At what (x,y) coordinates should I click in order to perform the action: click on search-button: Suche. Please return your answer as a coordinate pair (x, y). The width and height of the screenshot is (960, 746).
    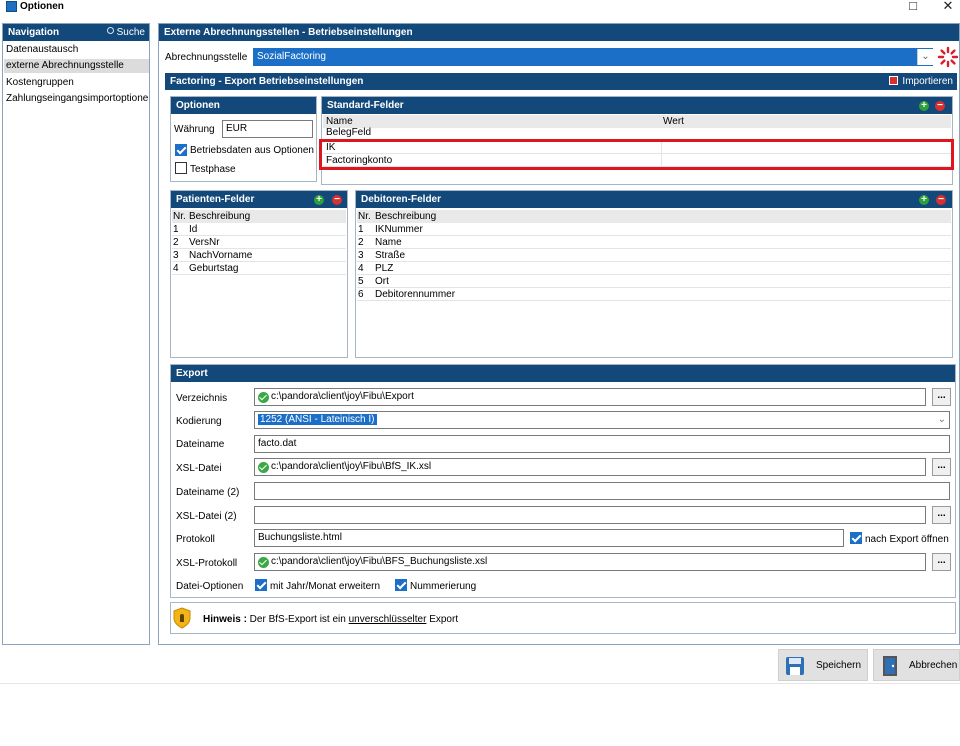
    Looking at the image, I should click on (125, 32).